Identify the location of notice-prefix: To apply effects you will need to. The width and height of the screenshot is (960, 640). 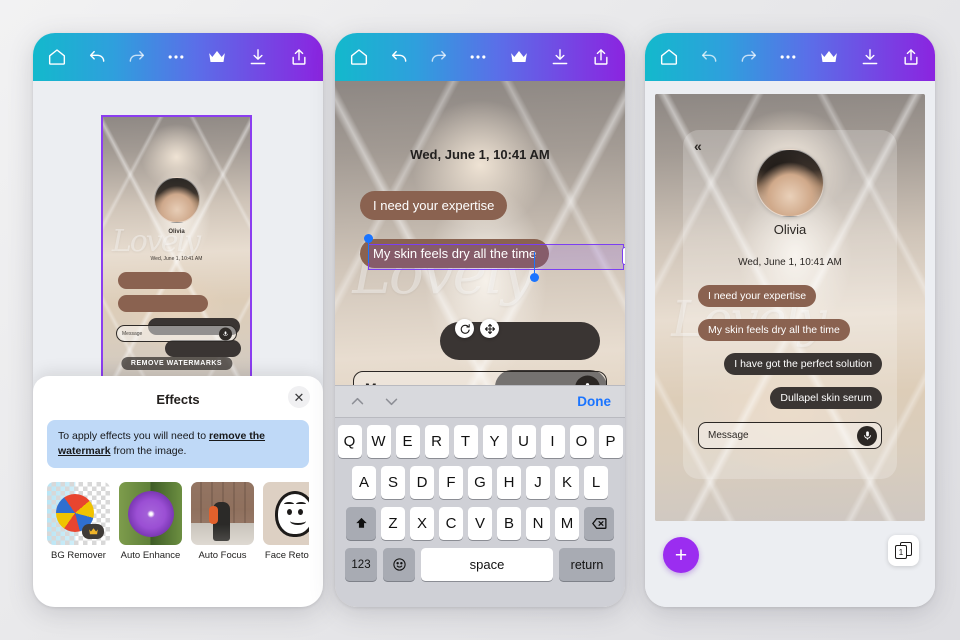
(133, 436).